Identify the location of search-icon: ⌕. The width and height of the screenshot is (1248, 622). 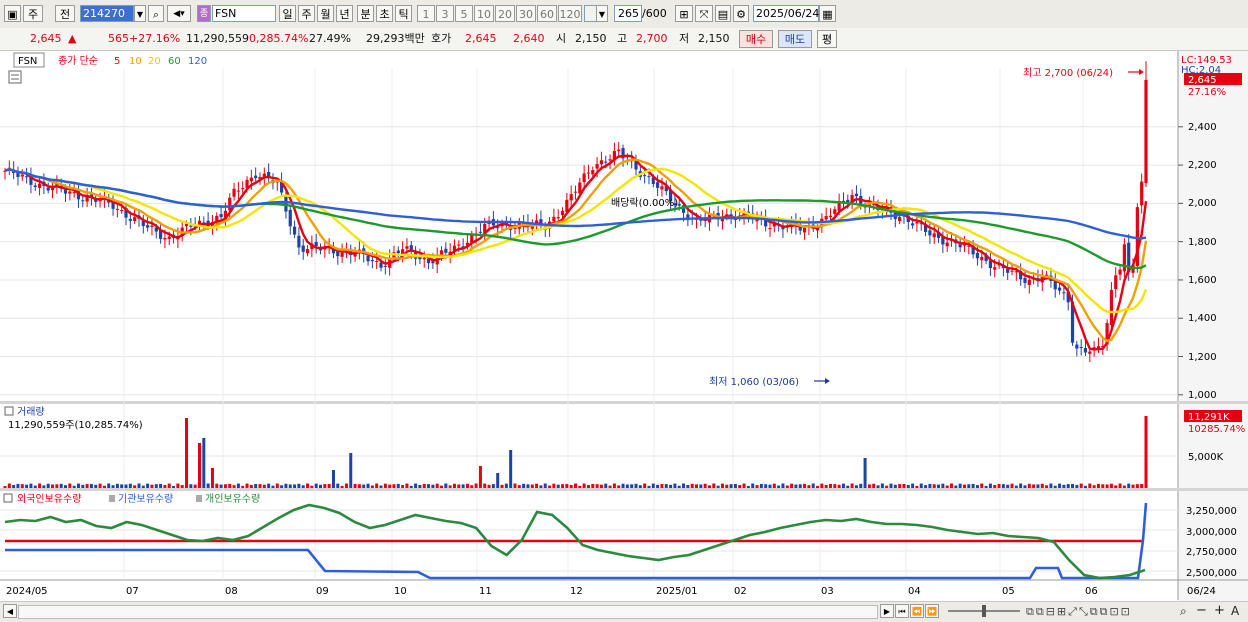
(156, 13).